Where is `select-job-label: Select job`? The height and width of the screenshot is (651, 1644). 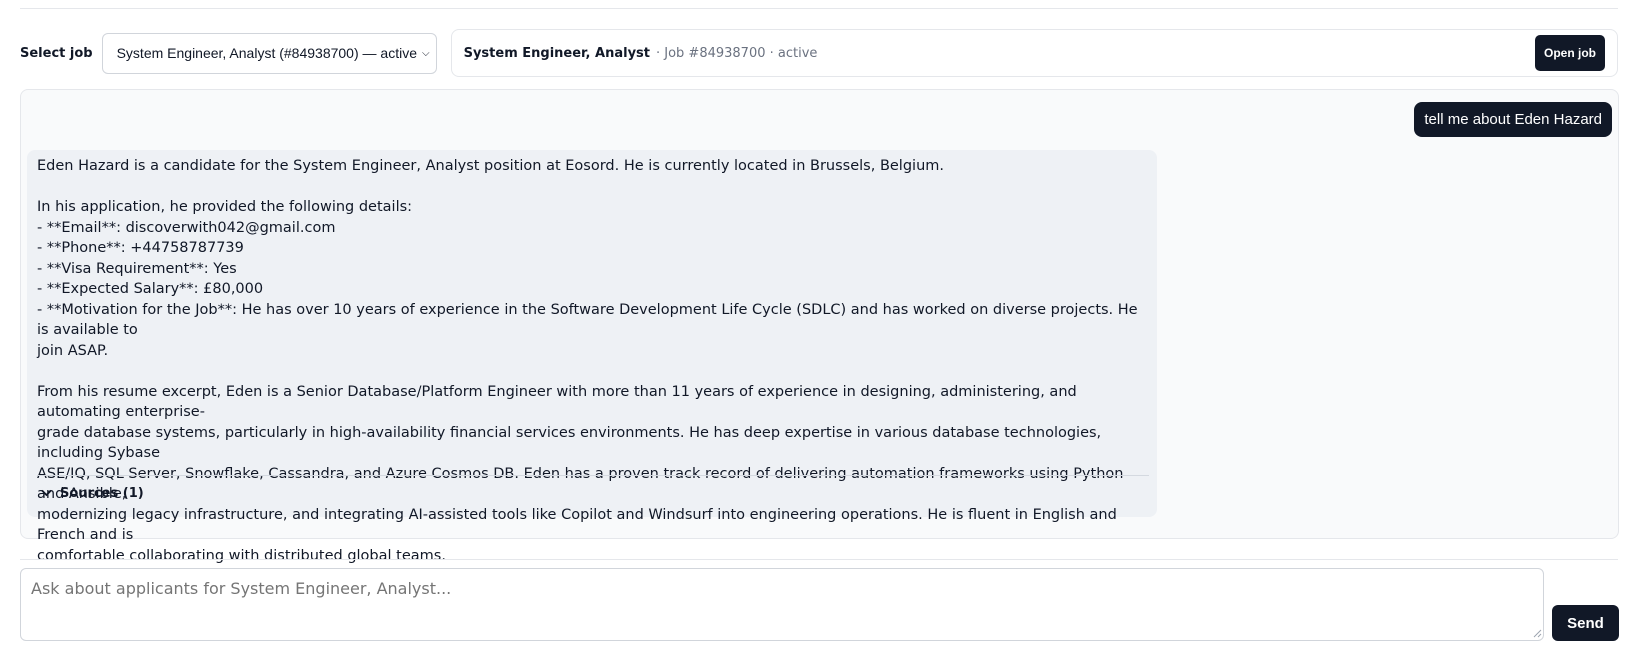
select-job-label: Select job is located at coordinates (56, 53).